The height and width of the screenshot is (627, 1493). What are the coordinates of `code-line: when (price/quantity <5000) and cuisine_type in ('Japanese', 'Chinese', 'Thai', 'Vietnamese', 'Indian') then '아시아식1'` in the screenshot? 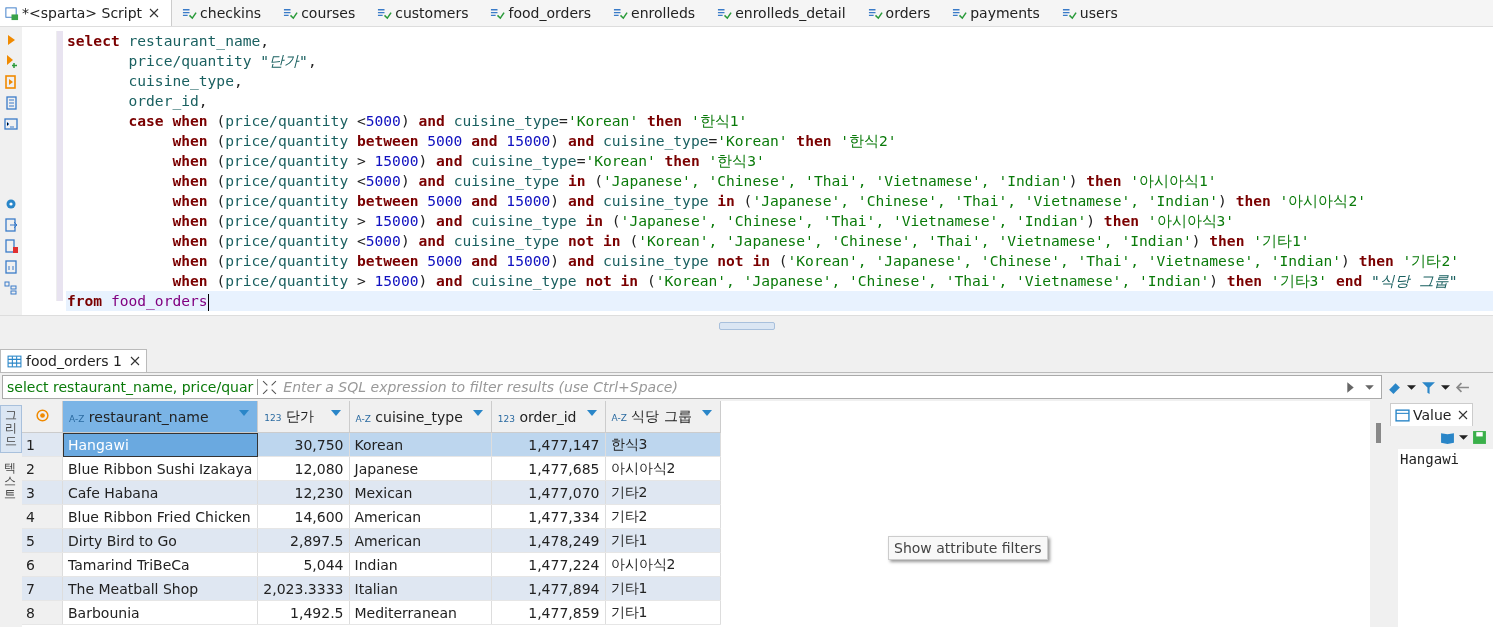 It's located at (694, 181).